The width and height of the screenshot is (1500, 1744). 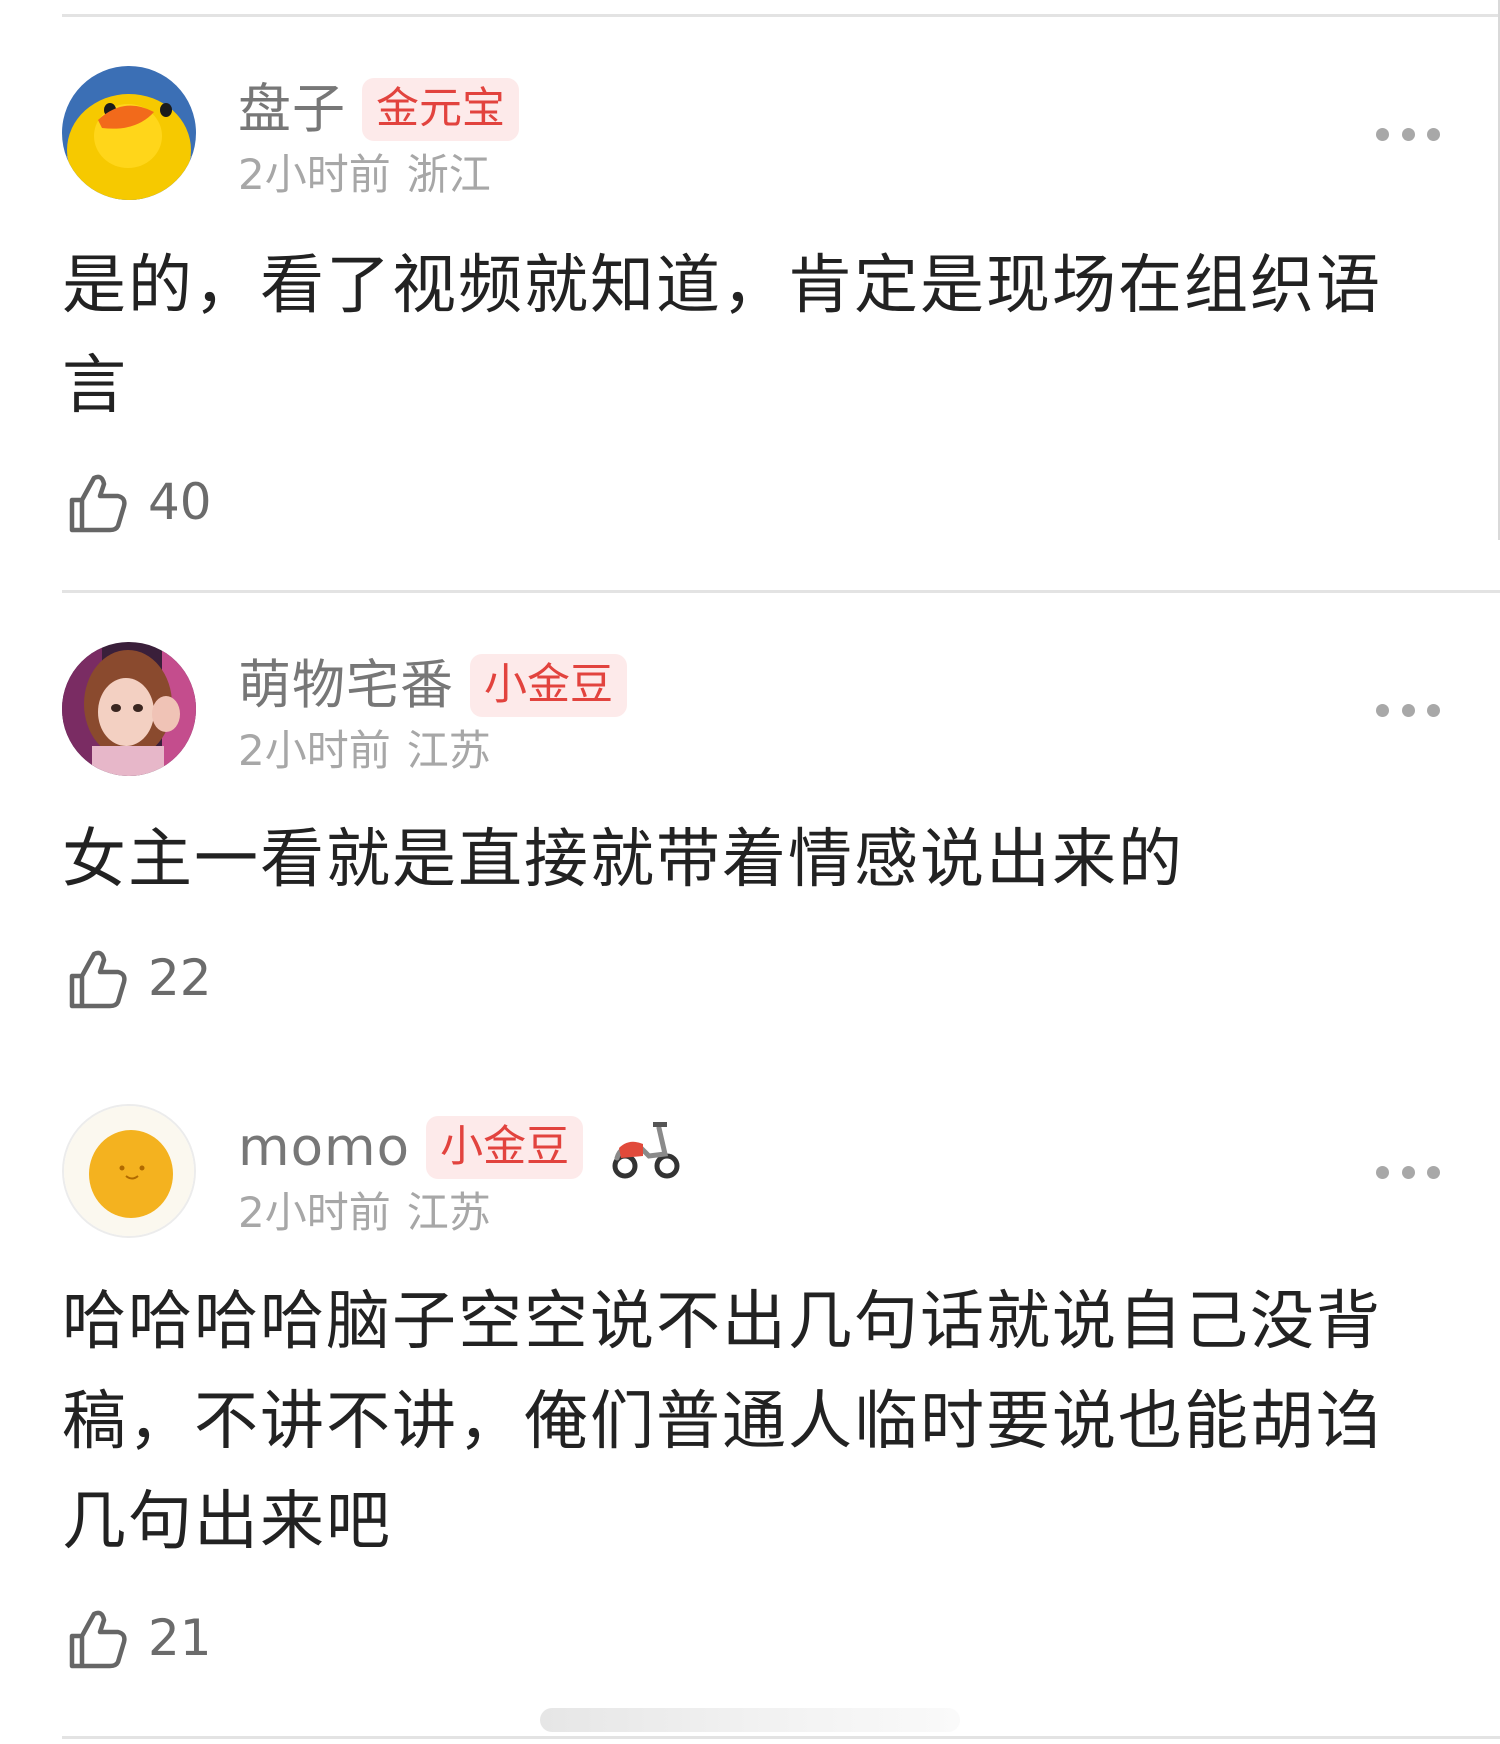 I want to click on girl-photo-icon, so click(x=129, y=709).